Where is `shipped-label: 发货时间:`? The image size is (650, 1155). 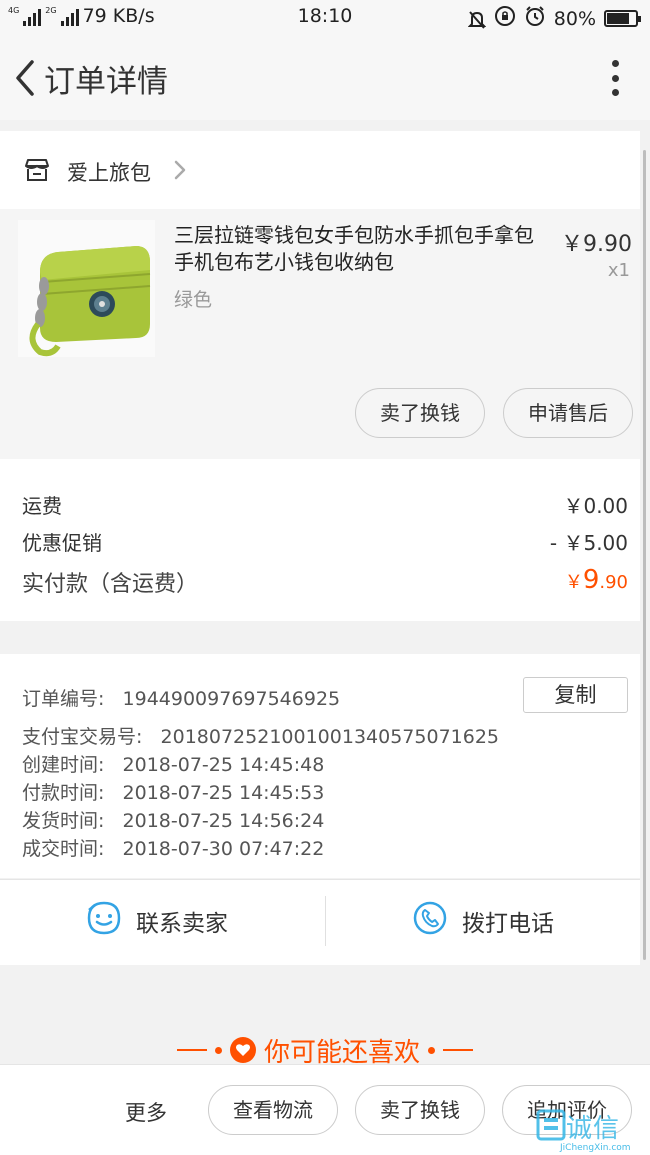
shipped-label: 发货时间: is located at coordinates (63, 821).